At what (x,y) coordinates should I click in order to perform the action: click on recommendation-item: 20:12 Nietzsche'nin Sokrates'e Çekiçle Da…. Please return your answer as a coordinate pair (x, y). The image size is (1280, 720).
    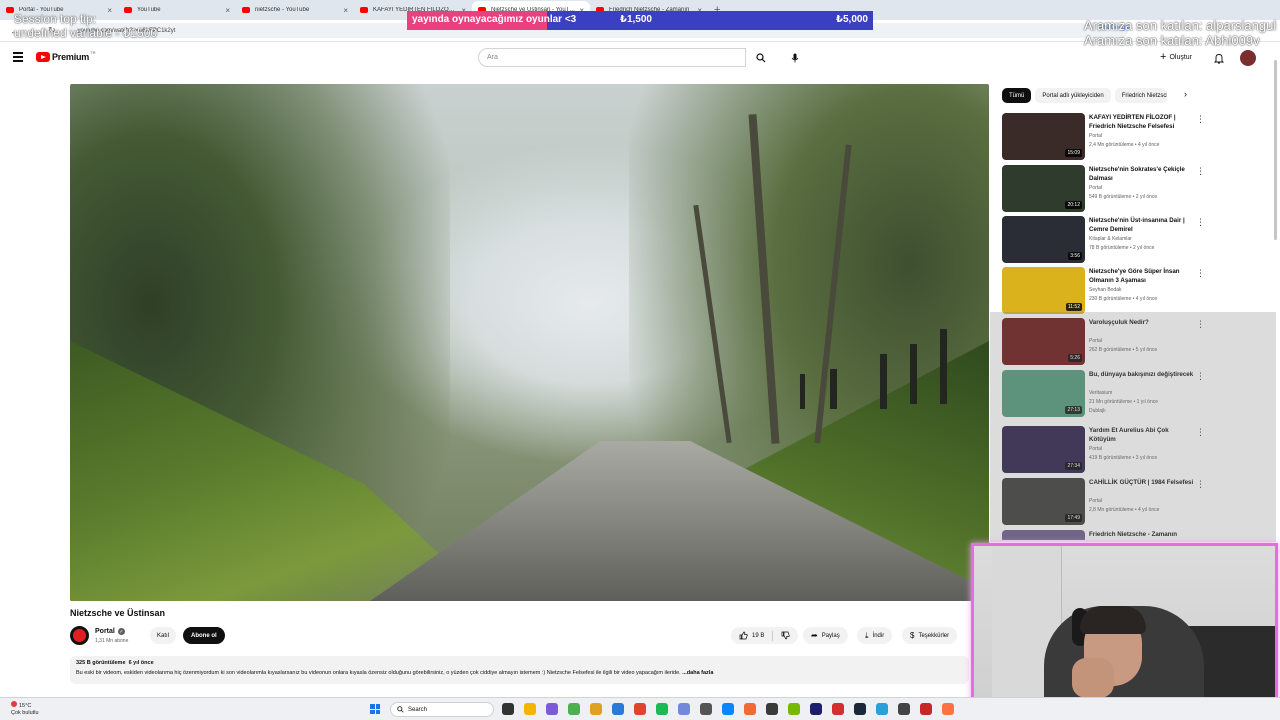
    Looking at the image, I should click on (1103, 189).